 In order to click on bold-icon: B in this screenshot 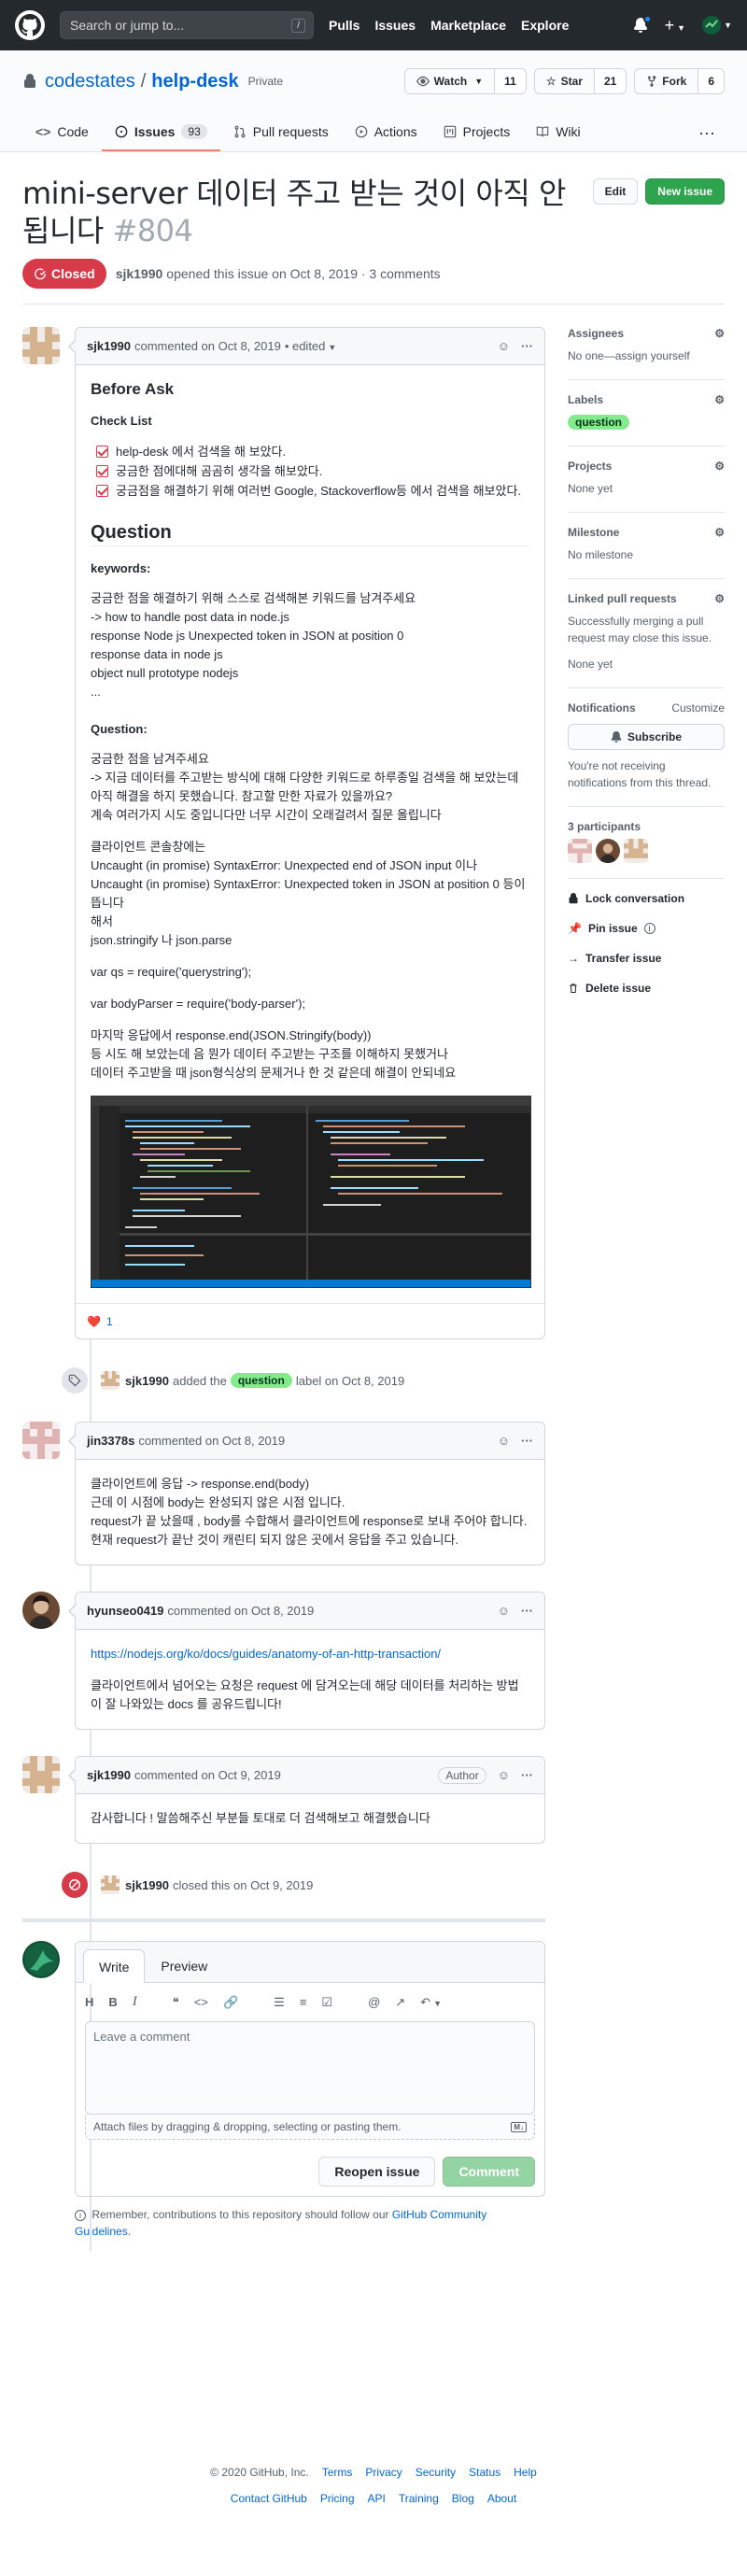, I will do `click(112, 2002)`.